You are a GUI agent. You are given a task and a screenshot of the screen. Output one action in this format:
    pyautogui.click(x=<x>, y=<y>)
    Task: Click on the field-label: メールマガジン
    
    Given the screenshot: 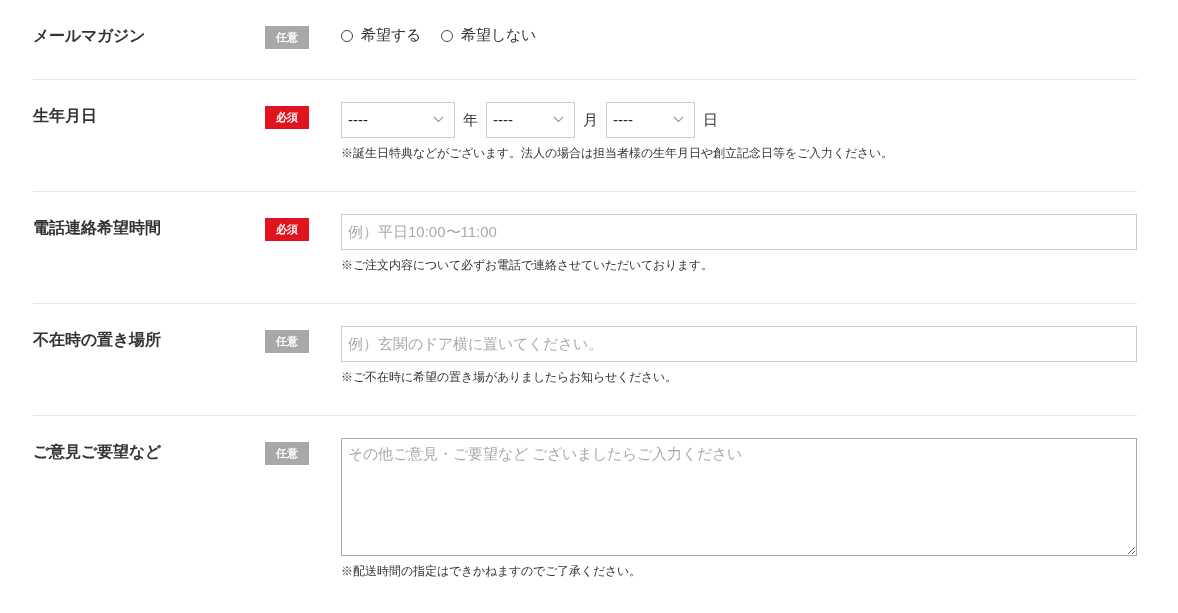 What is the action you would take?
    pyautogui.click(x=89, y=36)
    